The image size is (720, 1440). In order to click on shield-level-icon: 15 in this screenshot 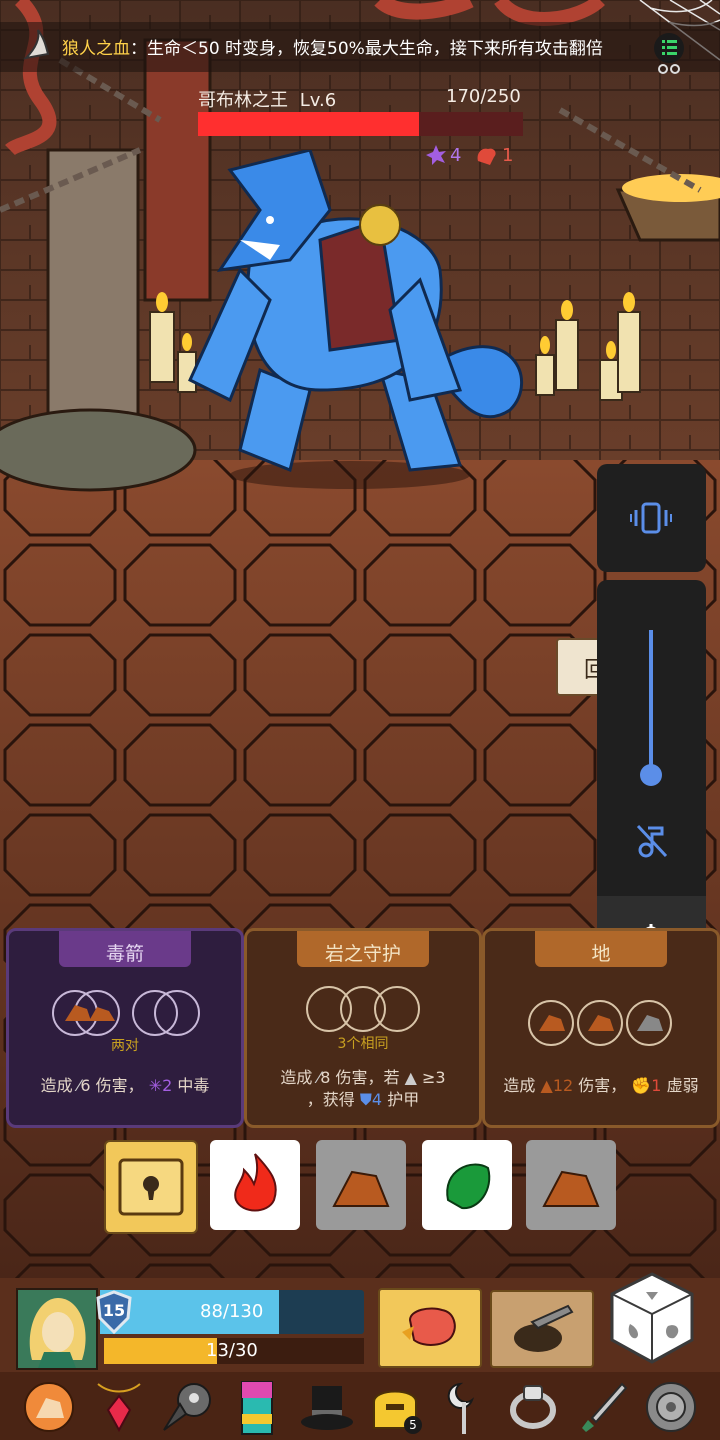, I will do `click(114, 1312)`.